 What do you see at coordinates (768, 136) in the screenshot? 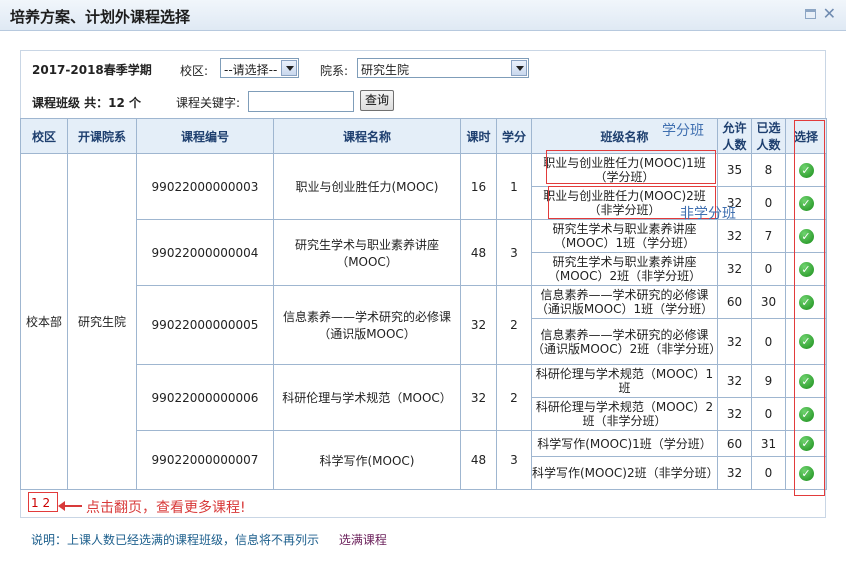
I see `header-chosen: 已选人数` at bounding box center [768, 136].